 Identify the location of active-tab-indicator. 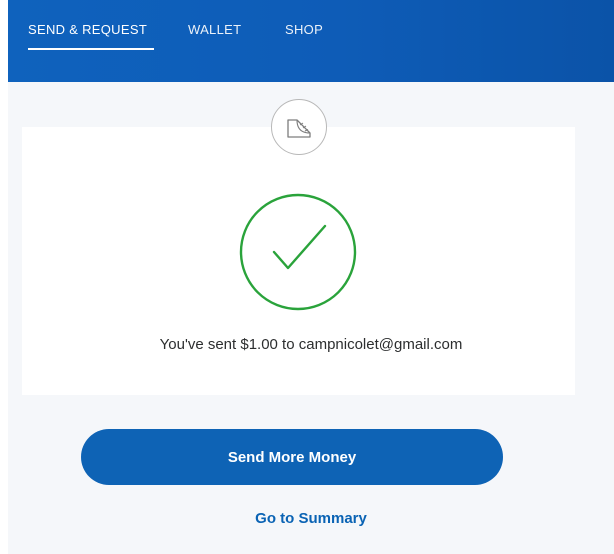
(91, 49).